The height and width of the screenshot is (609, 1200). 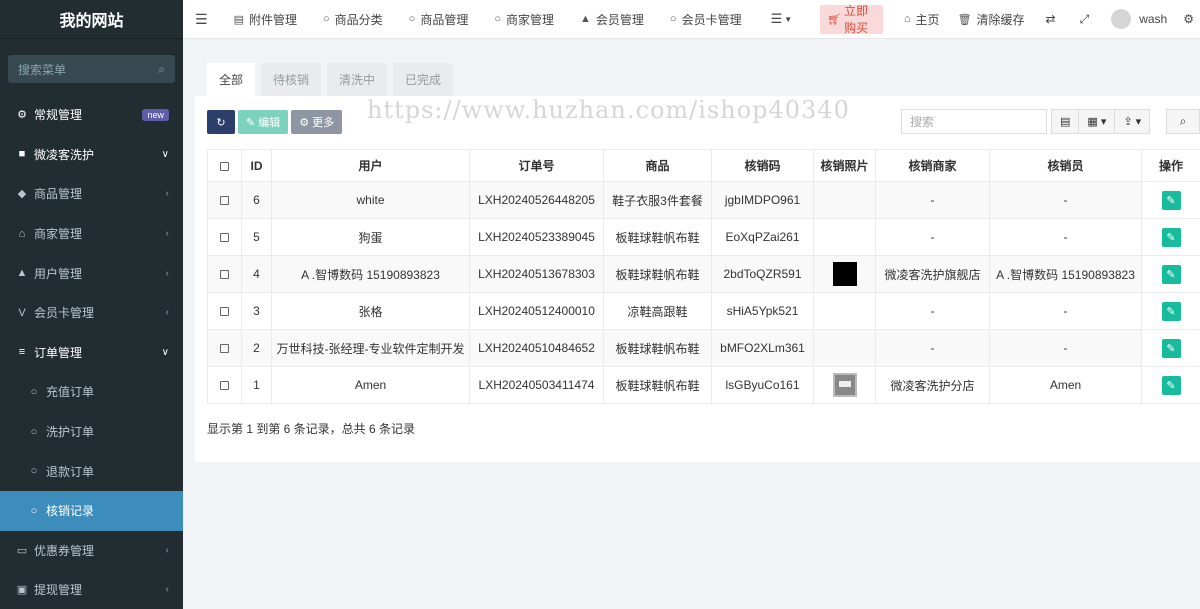 What do you see at coordinates (357, 79) in the screenshot?
I see `status-tab: 清洗中` at bounding box center [357, 79].